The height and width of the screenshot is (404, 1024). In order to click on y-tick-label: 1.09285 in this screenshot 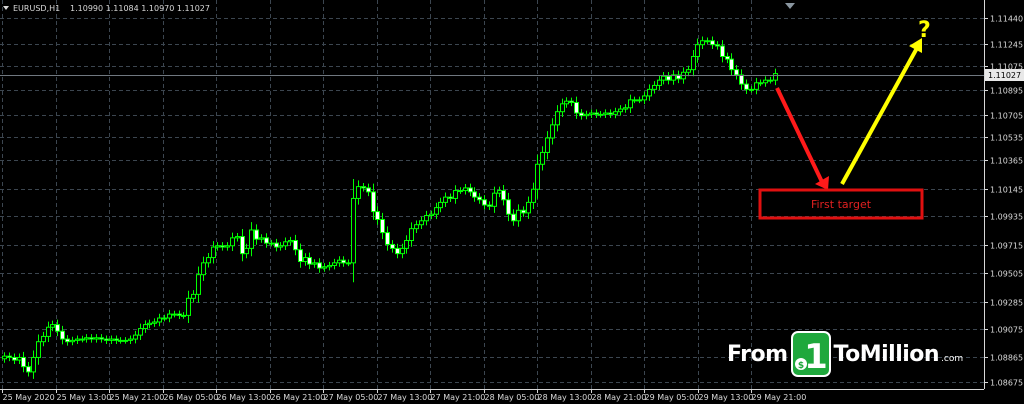, I will do `click(1006, 303)`.